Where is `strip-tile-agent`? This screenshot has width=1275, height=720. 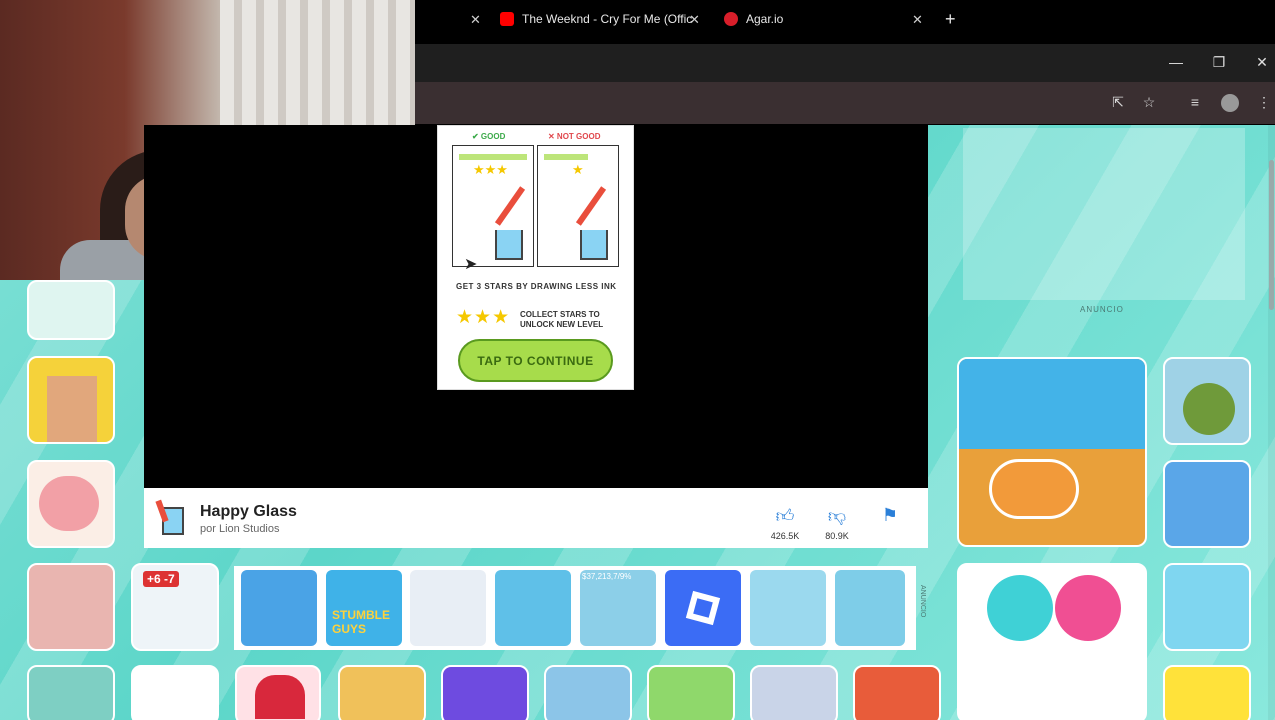 strip-tile-agent is located at coordinates (279, 608).